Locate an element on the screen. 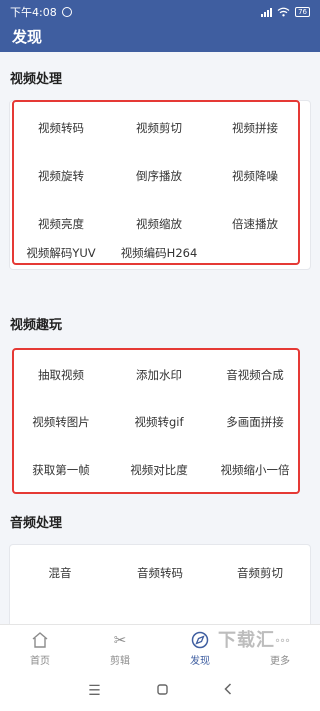 The height and width of the screenshot is (711, 320). item-video-concat: 视频拼接 is located at coordinates (255, 128).